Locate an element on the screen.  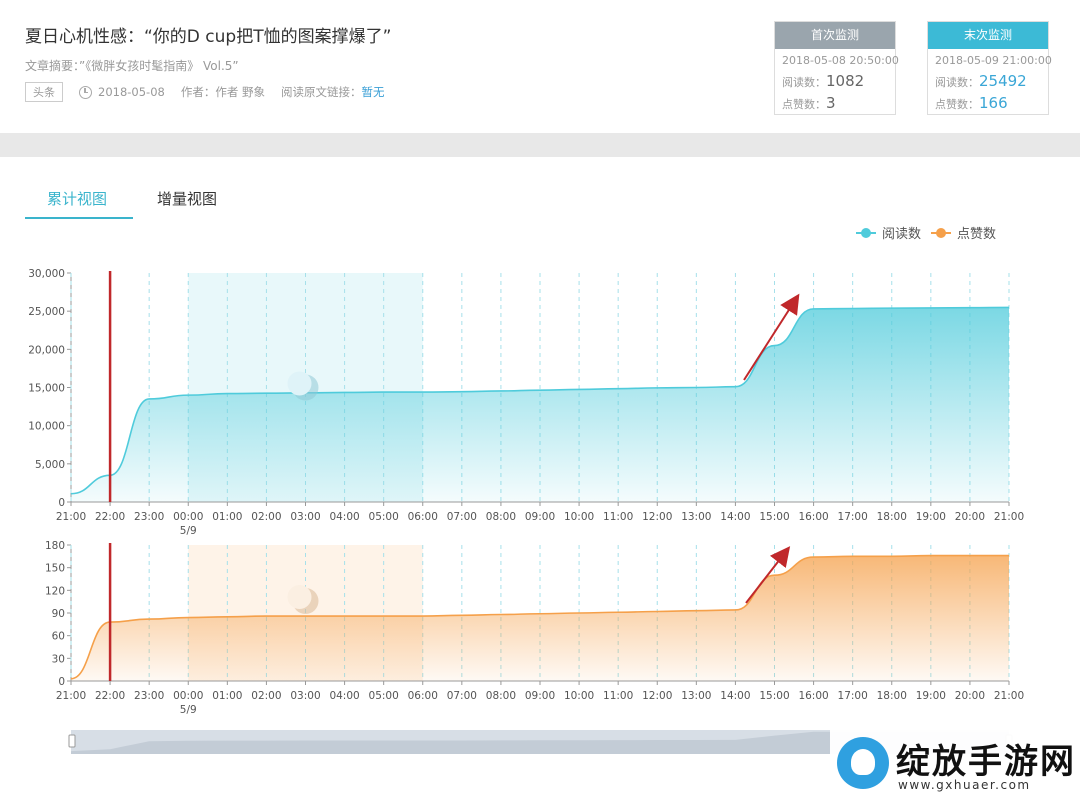
y-tick-label: 90 is located at coordinates (58, 614).